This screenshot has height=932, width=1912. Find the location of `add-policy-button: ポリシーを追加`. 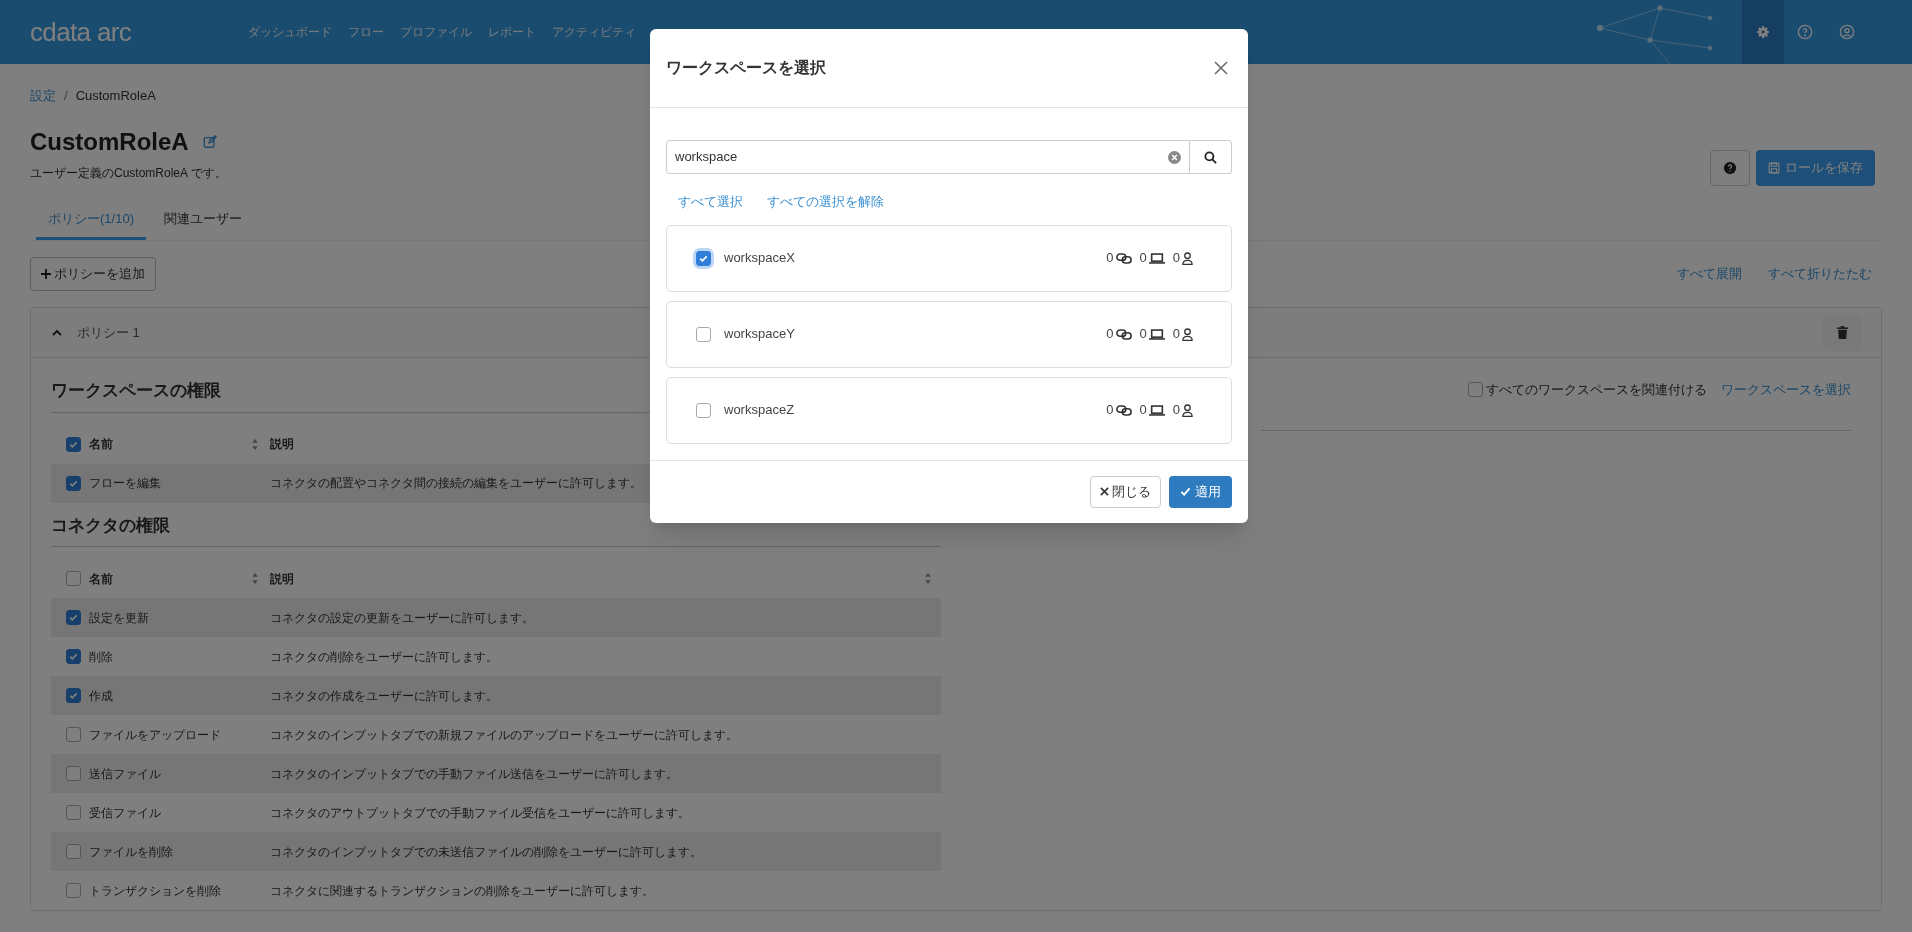

add-policy-button: ポリシーを追加 is located at coordinates (93, 274).